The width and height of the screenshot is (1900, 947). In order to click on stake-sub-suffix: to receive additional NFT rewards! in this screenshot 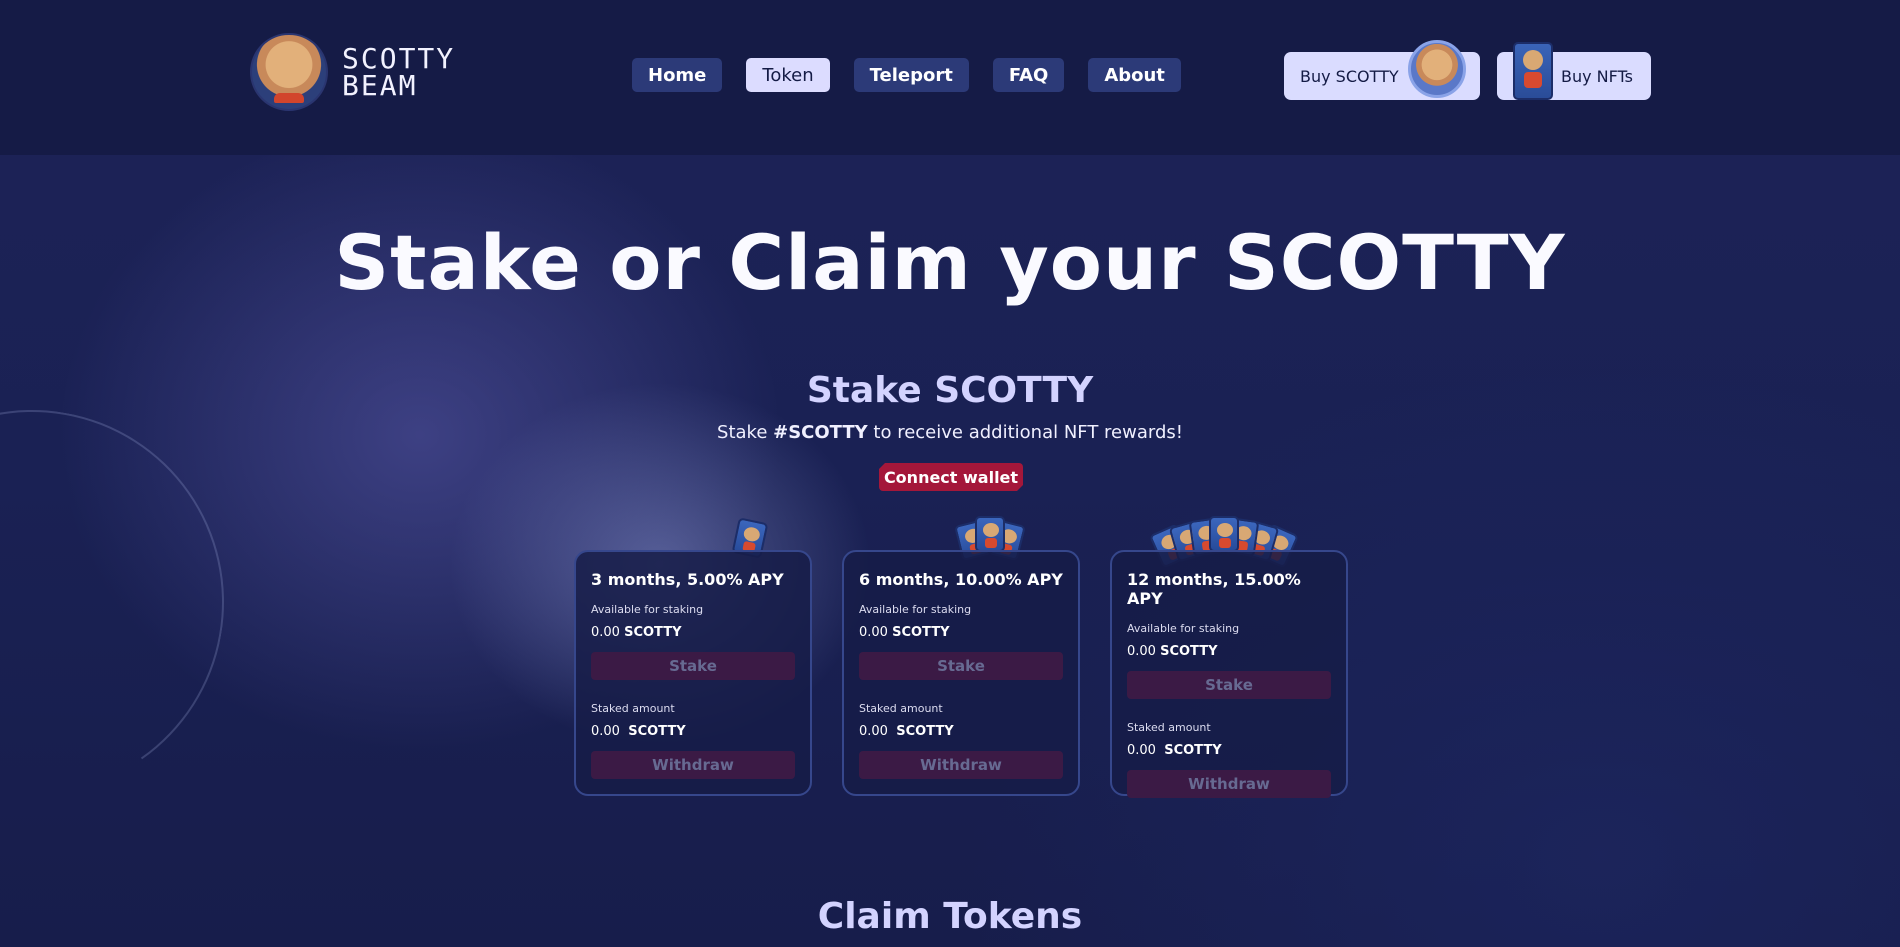, I will do `click(1025, 432)`.